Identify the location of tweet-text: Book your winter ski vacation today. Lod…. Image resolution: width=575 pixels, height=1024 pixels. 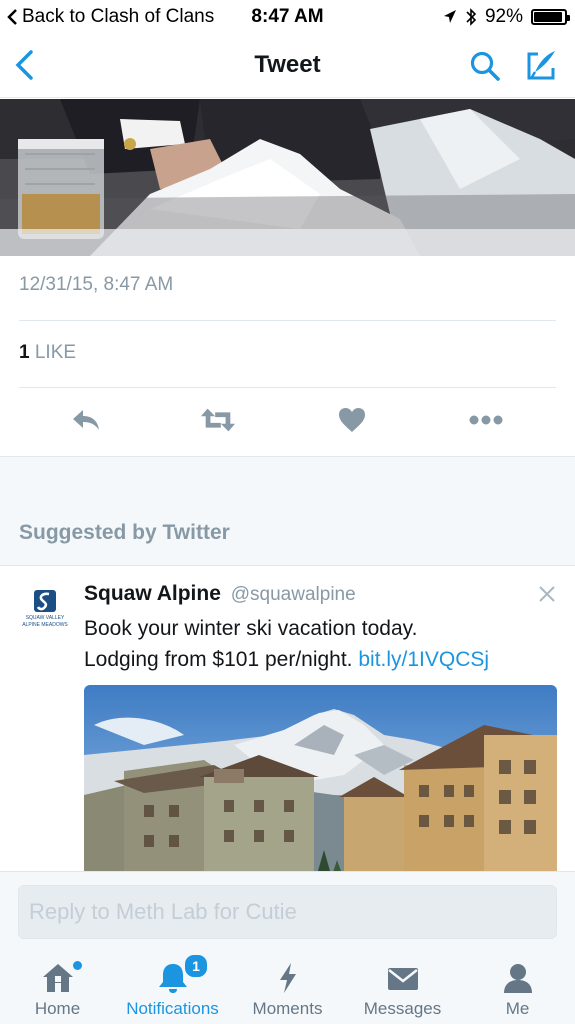
(321, 644).